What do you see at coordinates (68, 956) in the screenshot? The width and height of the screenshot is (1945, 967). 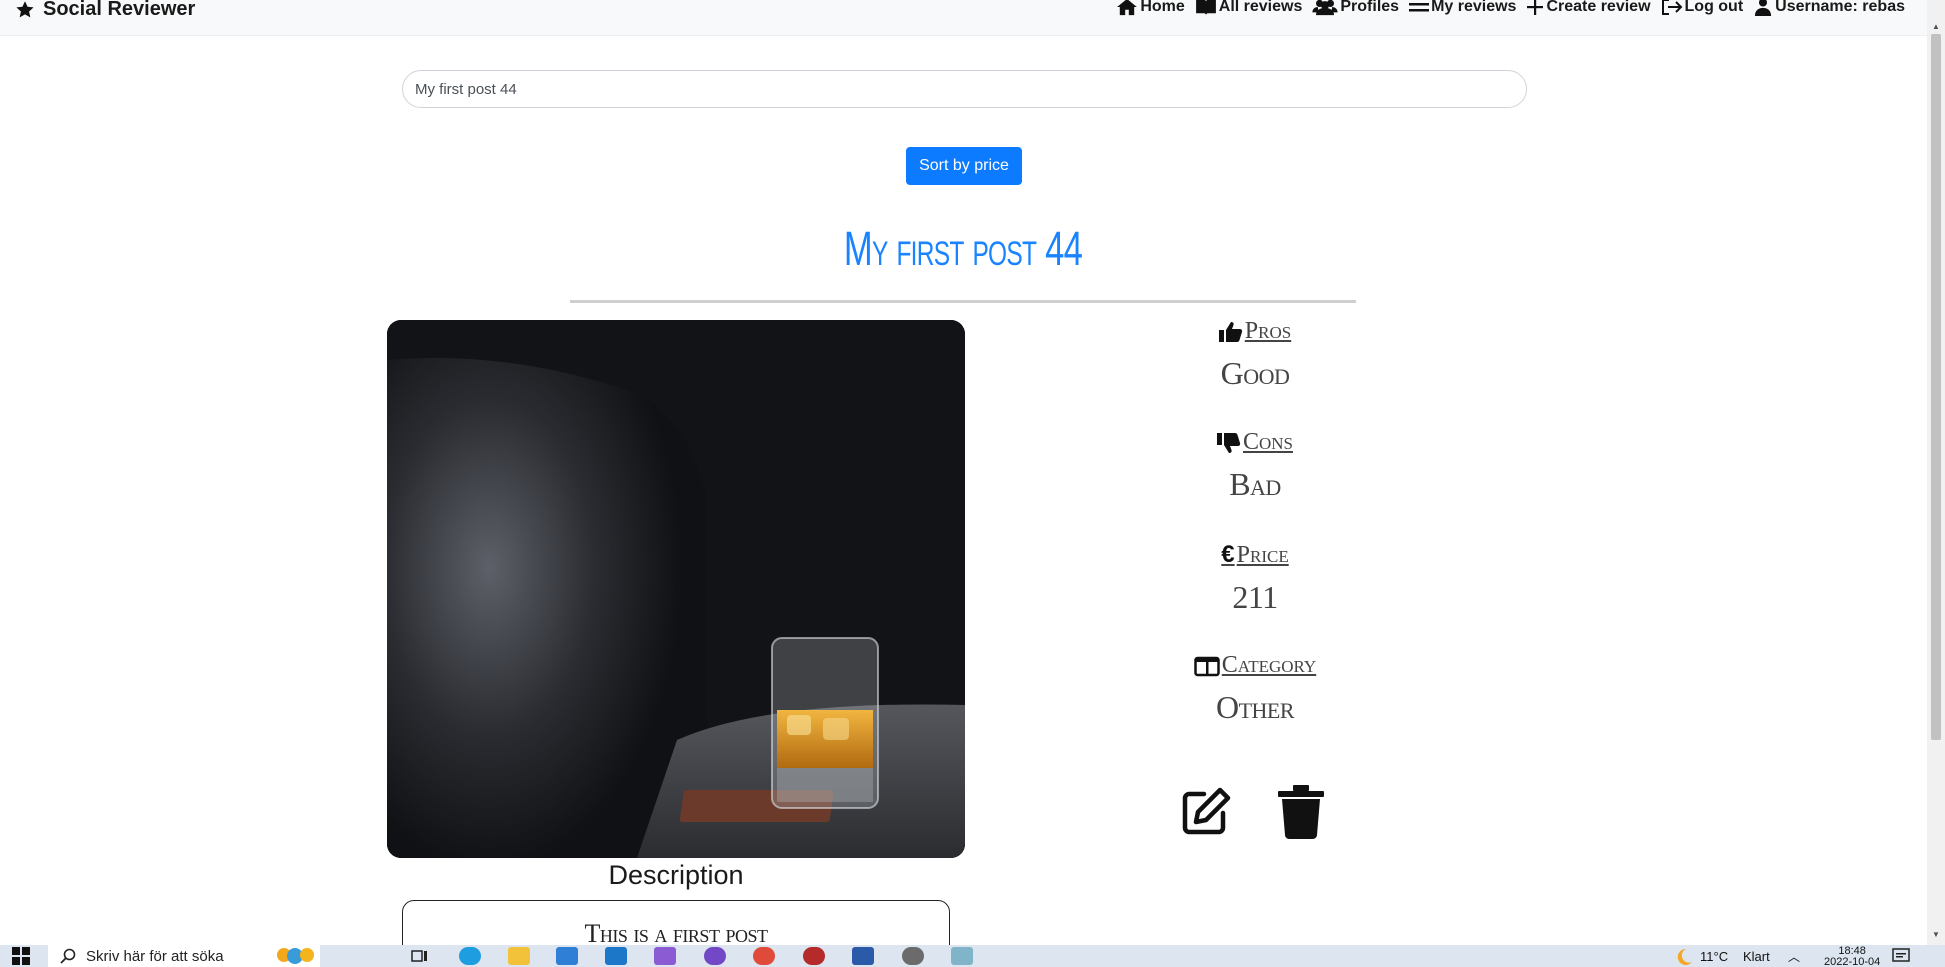 I see `search-icon` at bounding box center [68, 956].